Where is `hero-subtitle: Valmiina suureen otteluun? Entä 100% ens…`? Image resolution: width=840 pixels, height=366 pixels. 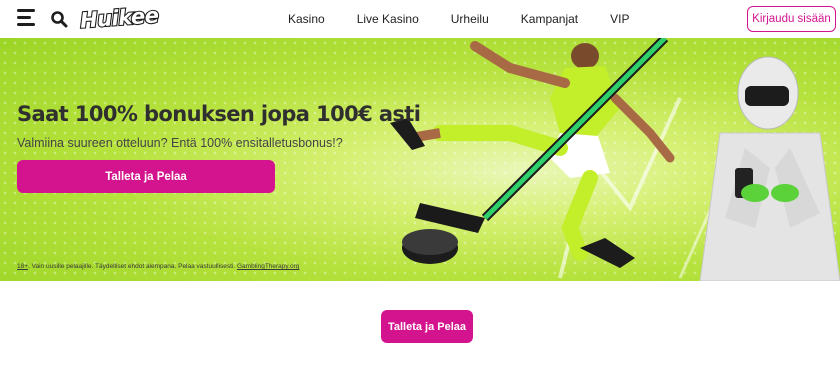
hero-subtitle: Valmiina suureen otteluun? Entä 100% ens… is located at coordinates (180, 143).